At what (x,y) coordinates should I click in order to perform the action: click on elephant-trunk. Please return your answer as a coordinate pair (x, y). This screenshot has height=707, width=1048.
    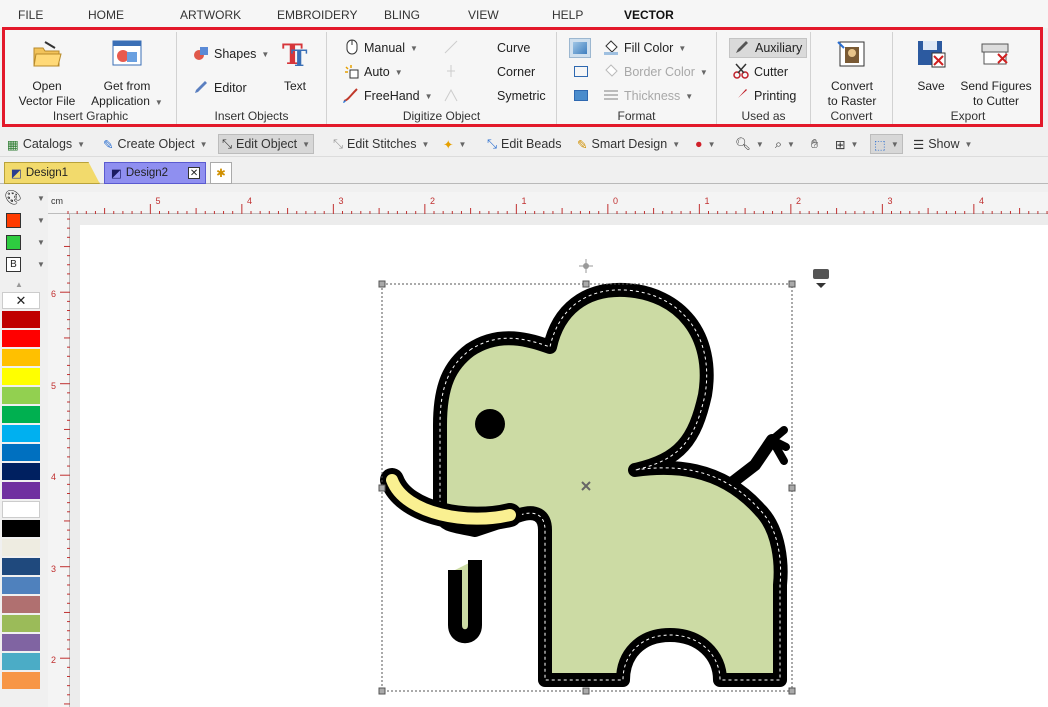
    Looking at the image, I should click on (465, 602).